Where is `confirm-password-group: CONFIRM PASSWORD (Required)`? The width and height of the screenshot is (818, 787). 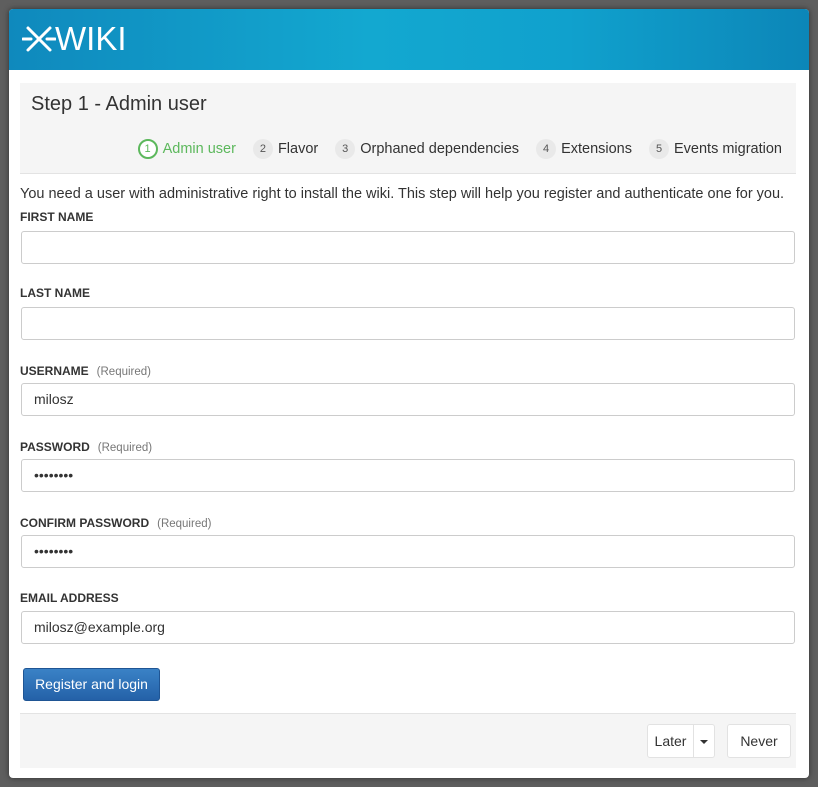 confirm-password-group: CONFIRM PASSWORD (Required) is located at coordinates (408, 523).